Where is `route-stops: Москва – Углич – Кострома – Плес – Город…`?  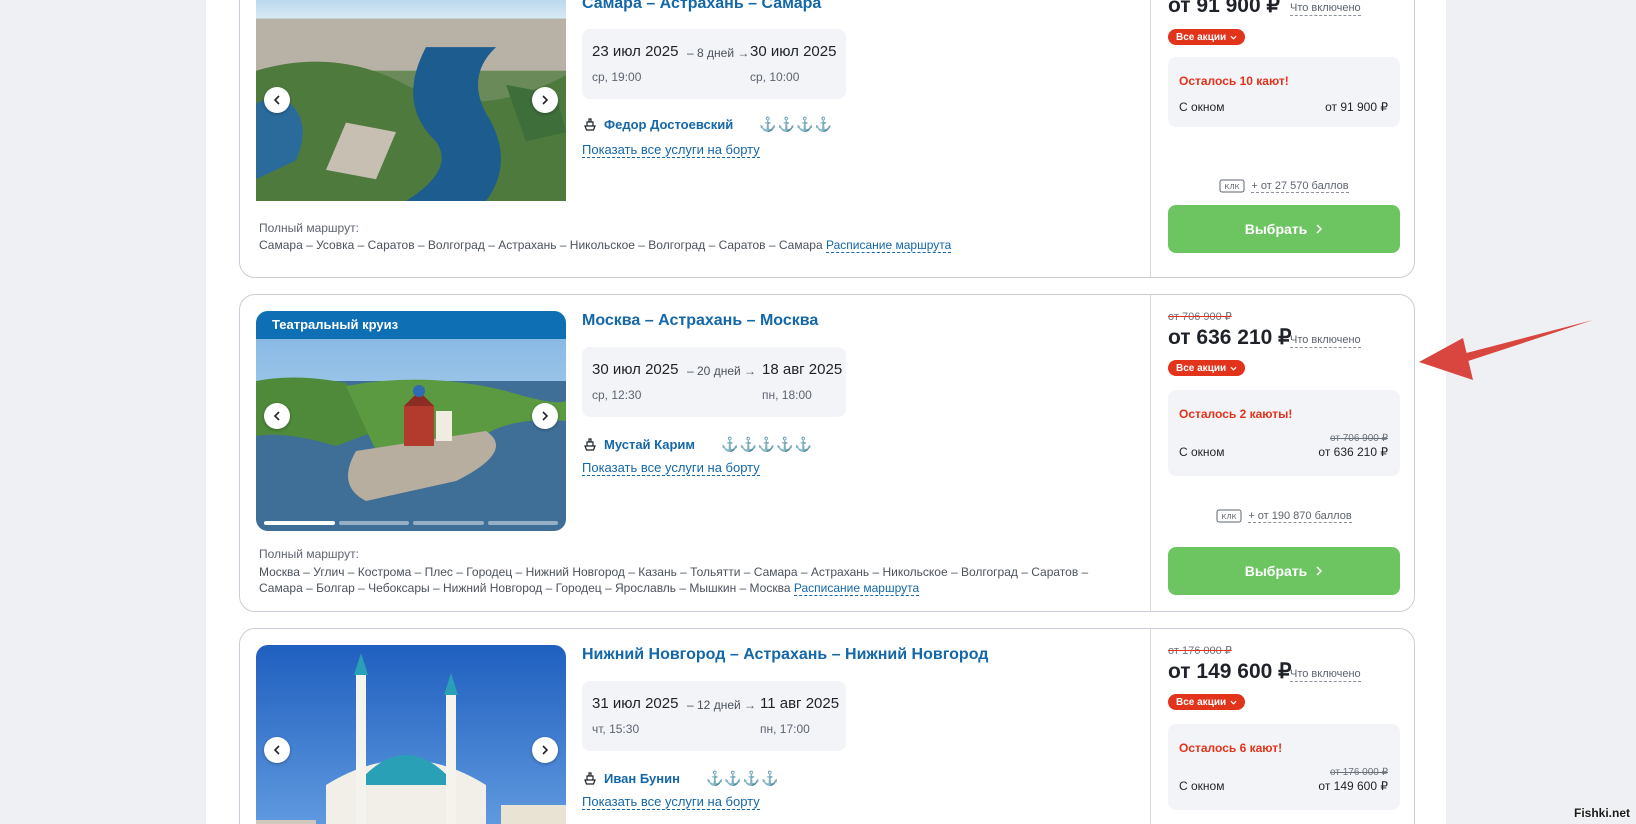
route-stops: Москва – Углич – Кострома – Плес – Город… is located at coordinates (674, 580).